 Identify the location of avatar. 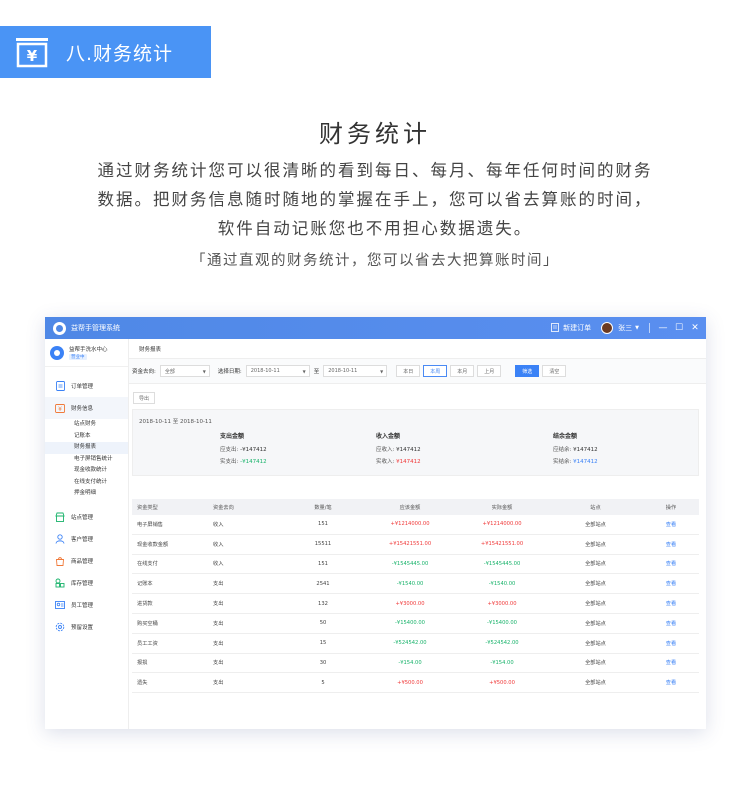
(607, 328).